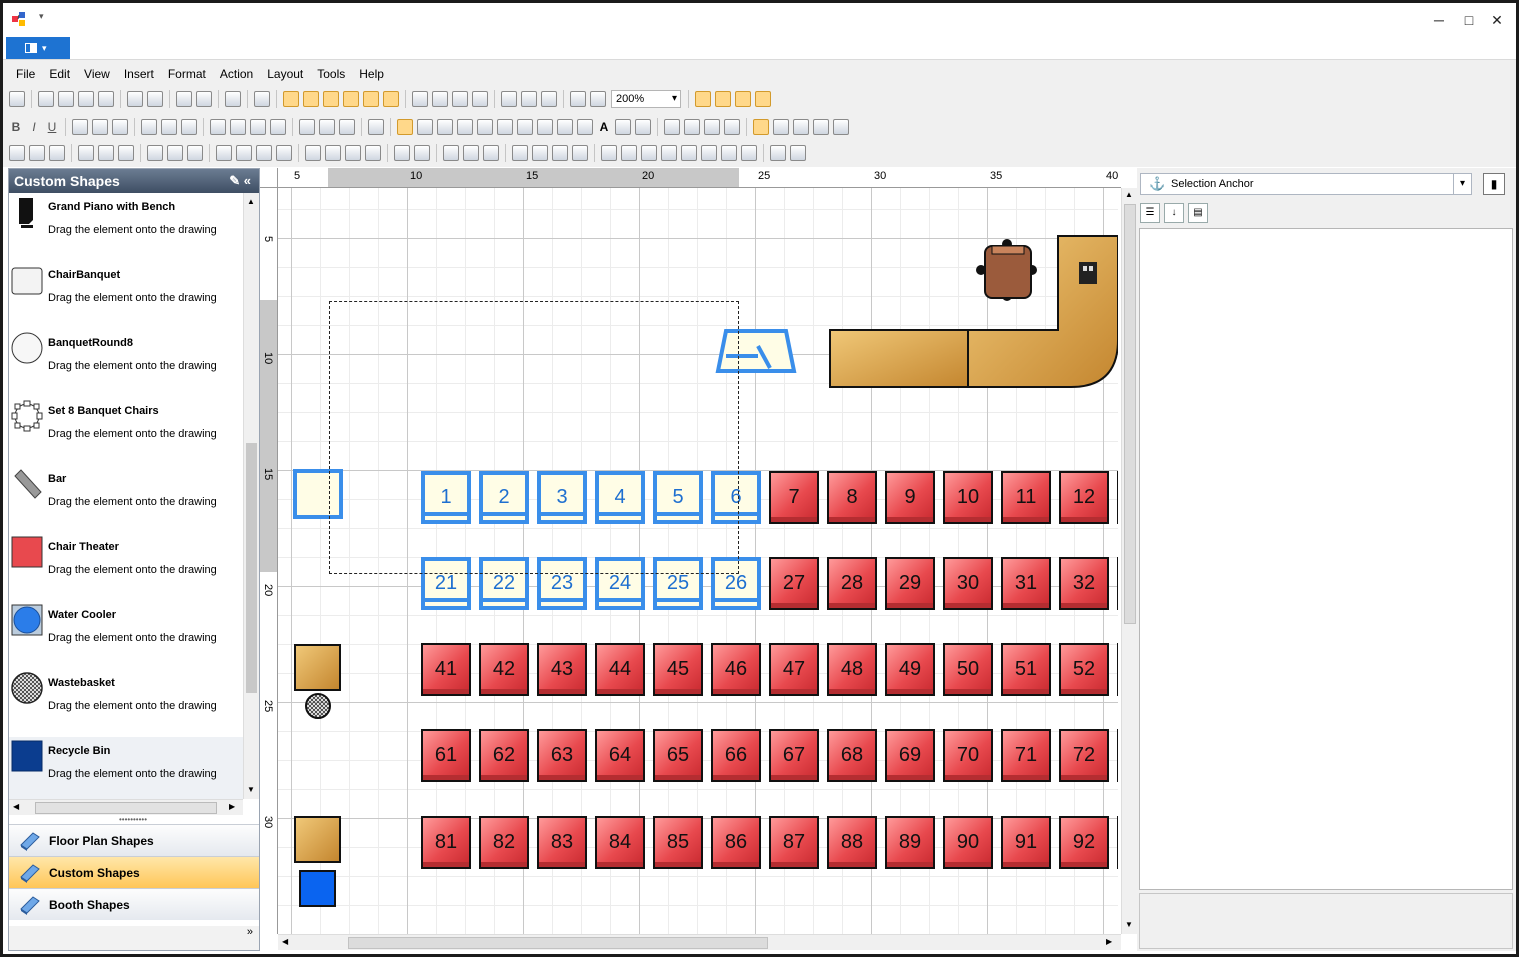 This screenshot has height=957, width=1519. I want to click on seat: 50, so click(968, 669).